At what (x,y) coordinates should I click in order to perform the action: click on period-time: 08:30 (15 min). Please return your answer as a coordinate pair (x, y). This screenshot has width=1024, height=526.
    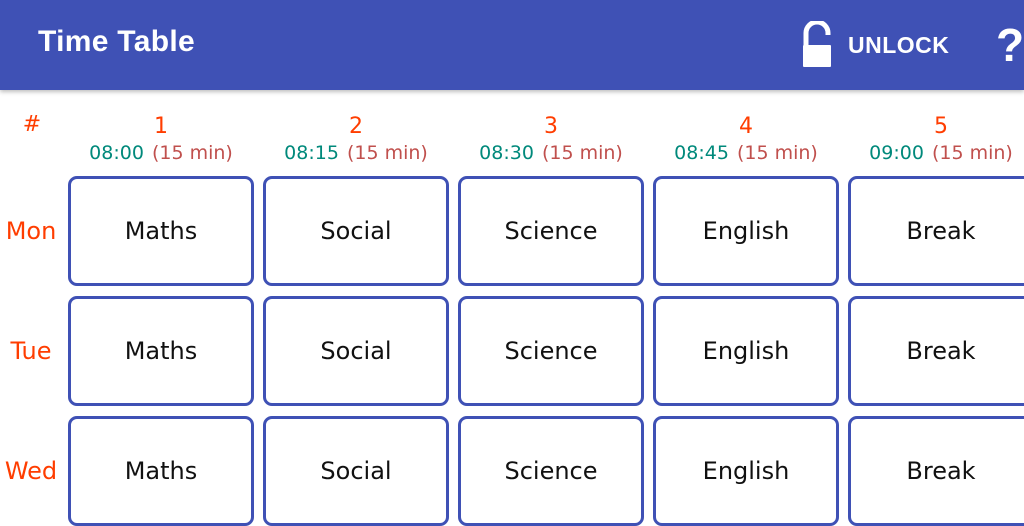
    Looking at the image, I should click on (551, 153).